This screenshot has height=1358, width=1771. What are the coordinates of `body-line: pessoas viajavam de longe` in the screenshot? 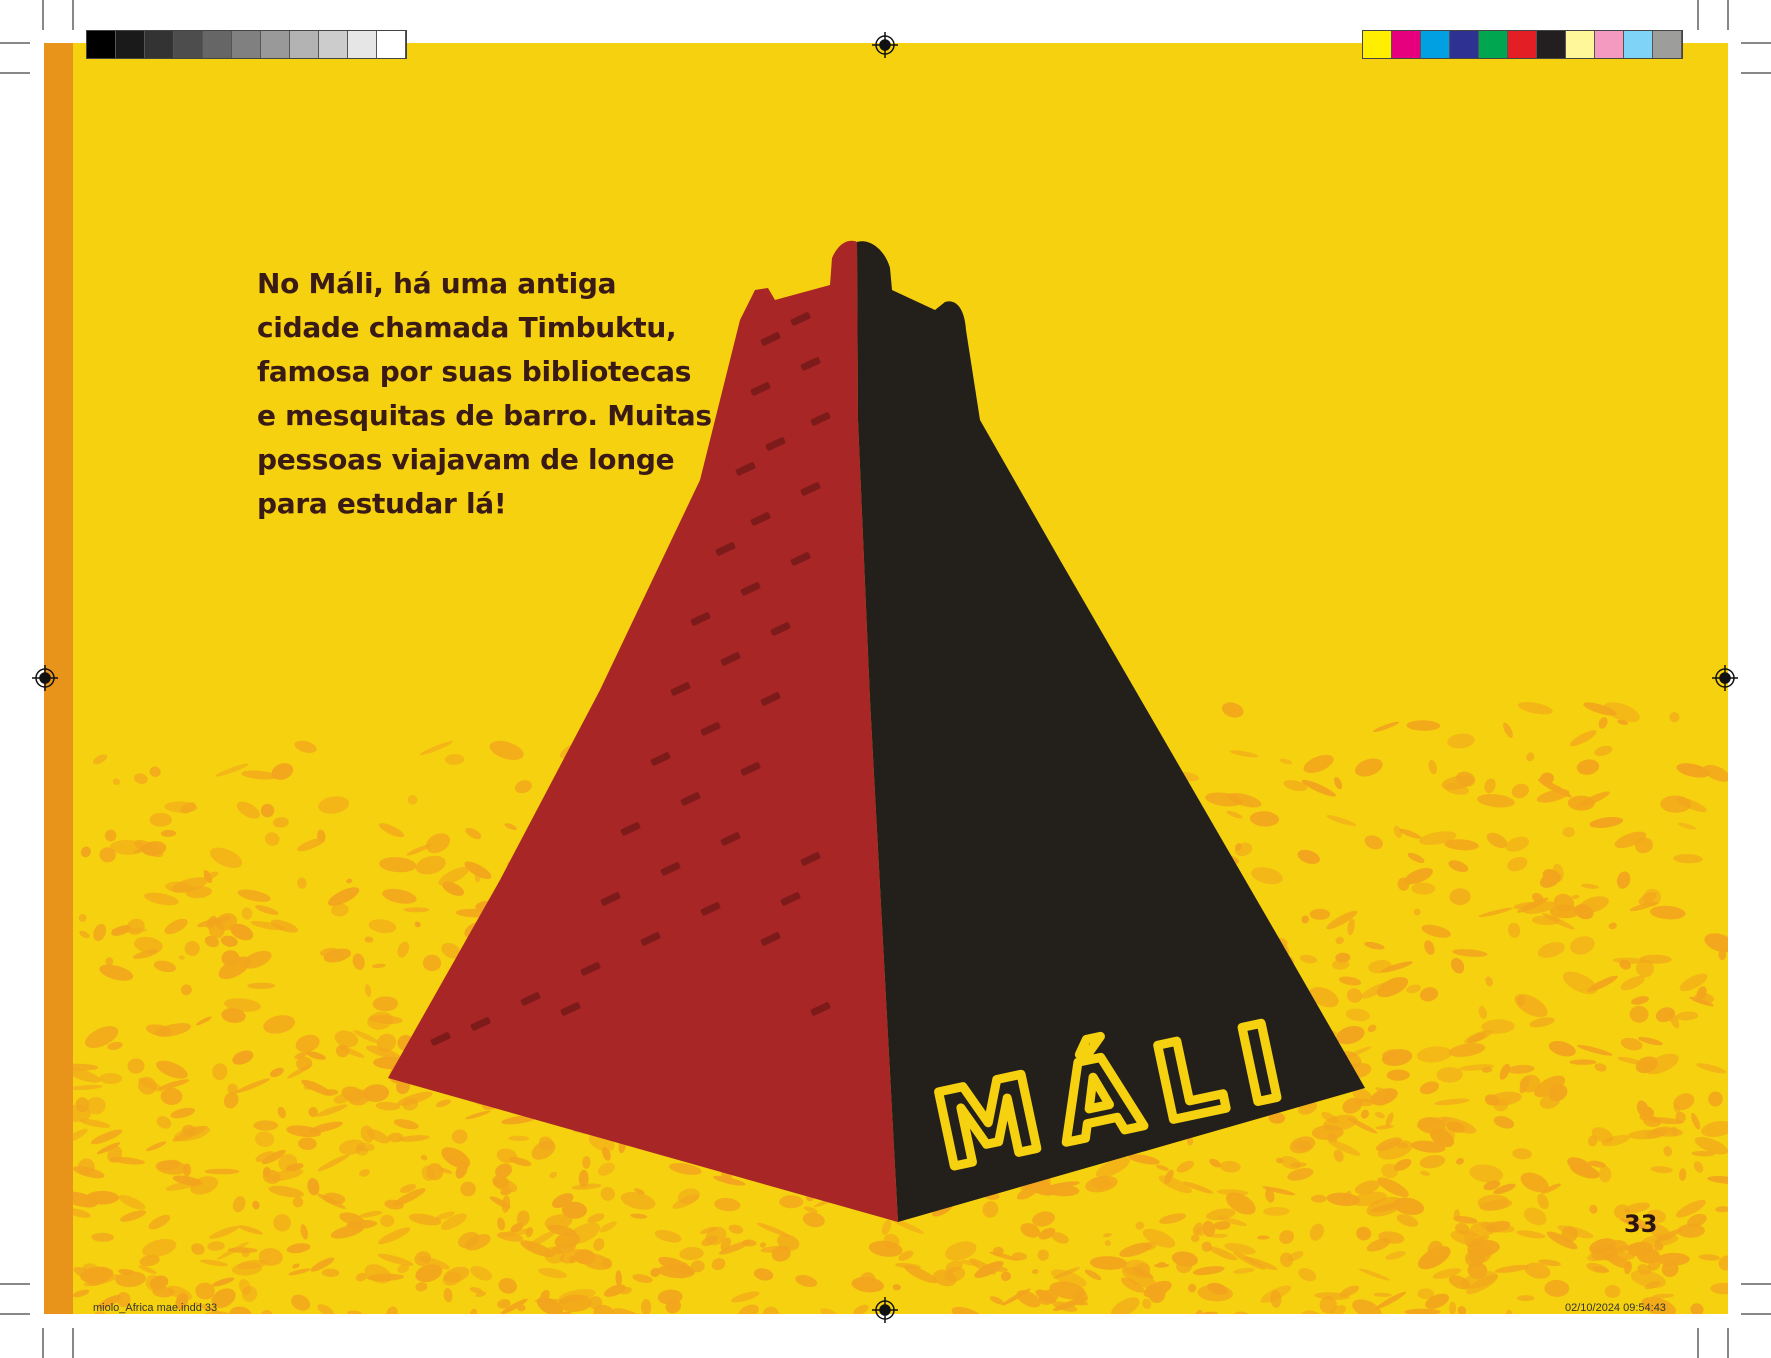 It's located at (466, 459).